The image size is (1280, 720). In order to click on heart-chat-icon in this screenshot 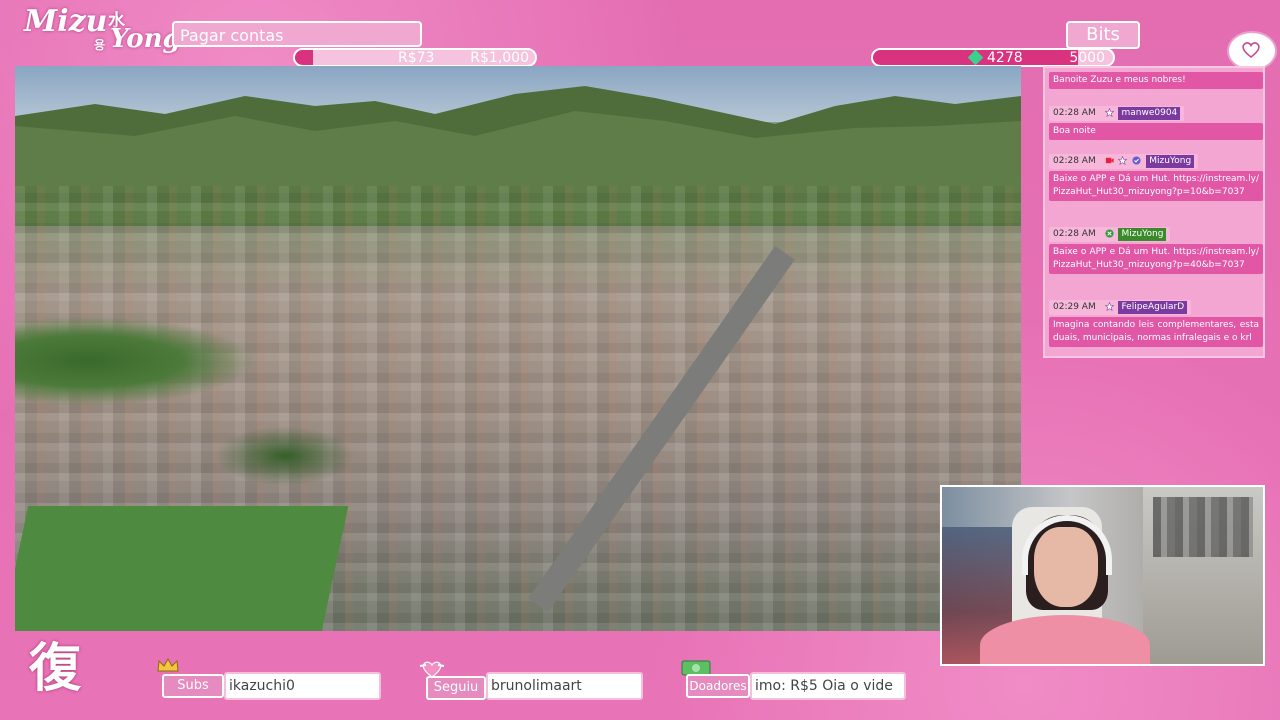, I will do `click(1252, 51)`.